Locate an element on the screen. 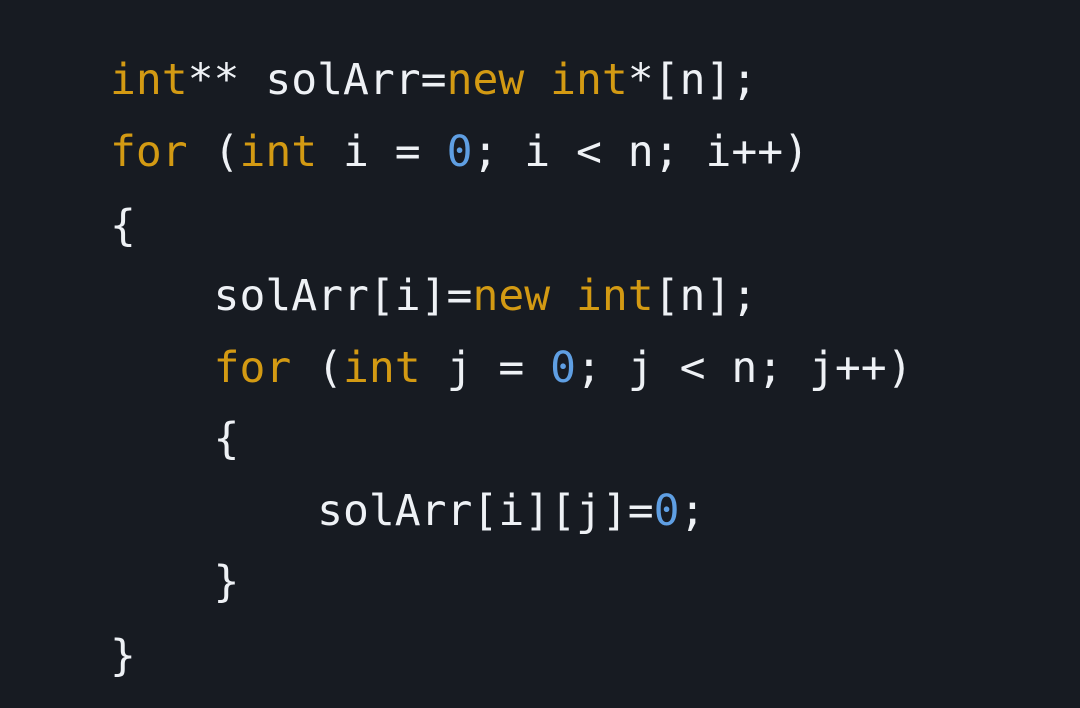 The height and width of the screenshot is (708, 1080). code-token-plain: ; i < n; i++) is located at coordinates (641, 152).